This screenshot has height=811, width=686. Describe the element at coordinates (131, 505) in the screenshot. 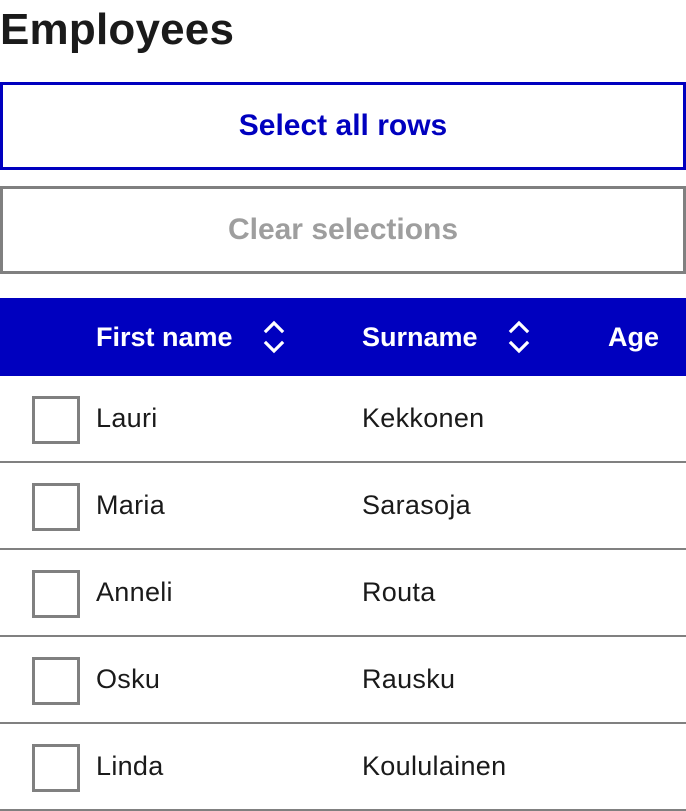

I see `cell-first-name: Maria` at that location.